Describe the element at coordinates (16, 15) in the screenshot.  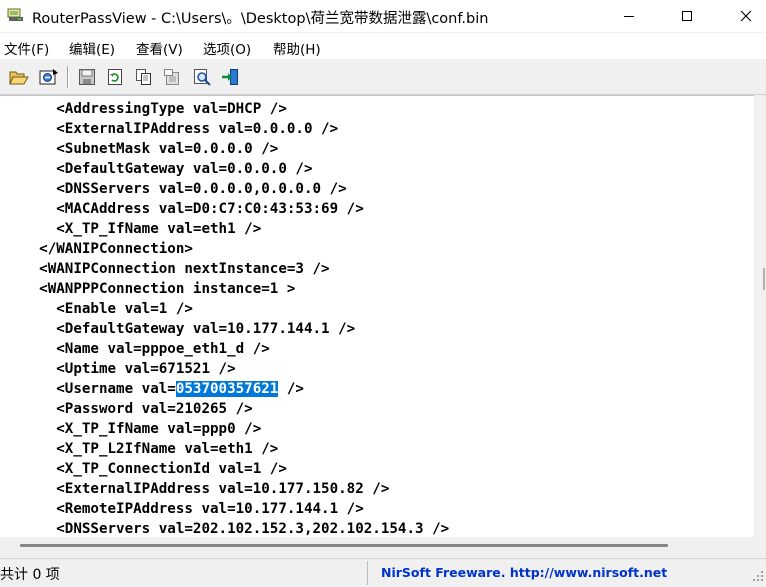
I see `app-icon` at that location.